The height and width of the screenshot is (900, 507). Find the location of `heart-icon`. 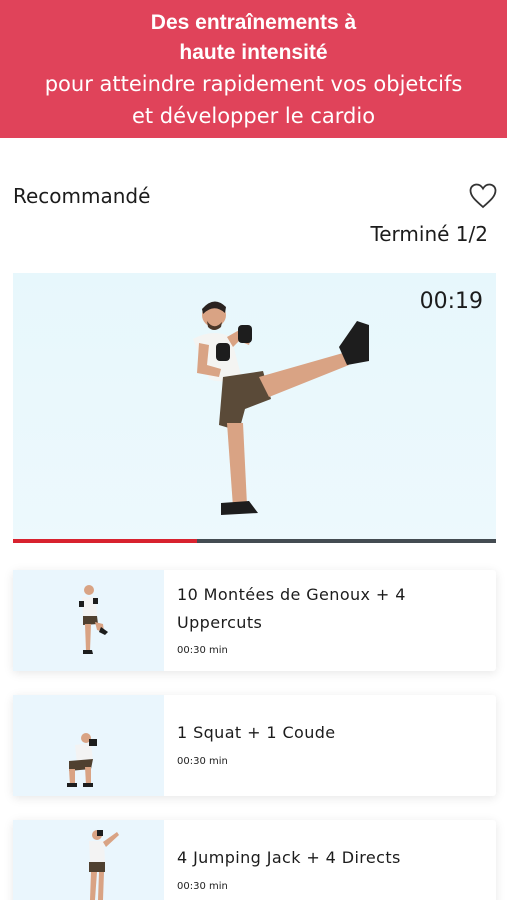

heart-icon is located at coordinates (483, 196).